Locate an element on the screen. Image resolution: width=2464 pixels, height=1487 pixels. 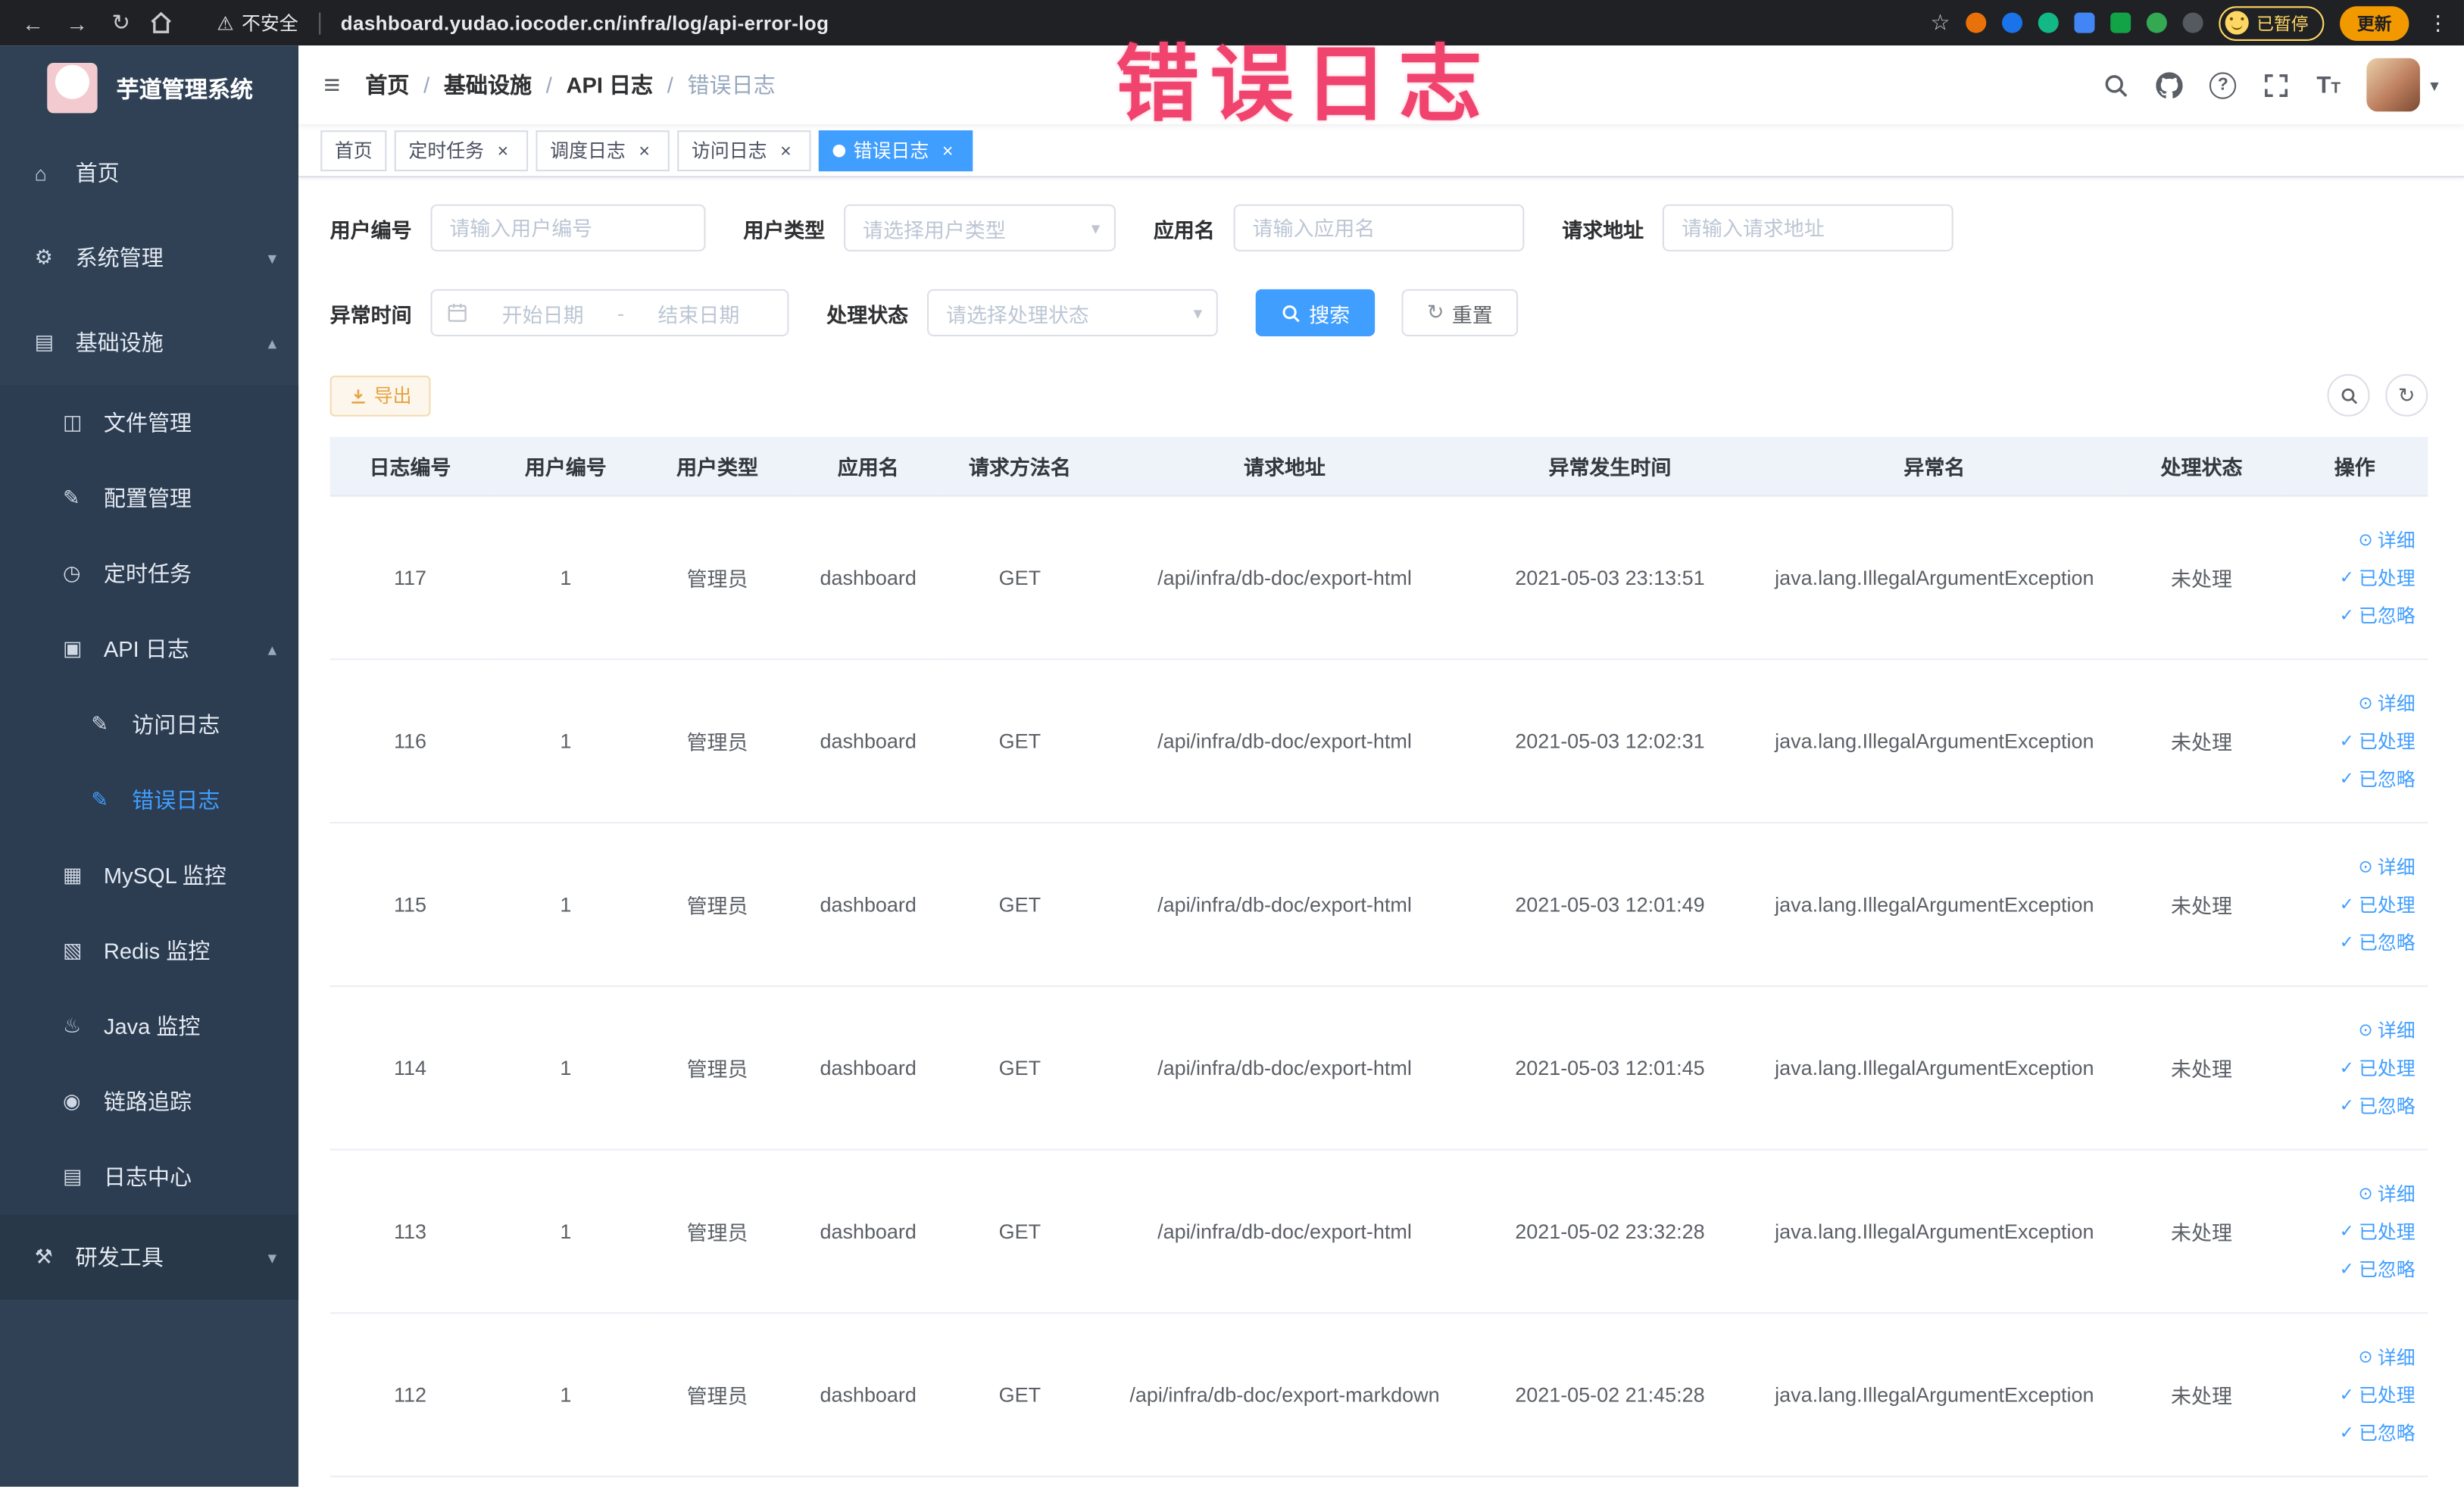
sidebar-item-label: 首页 is located at coordinates (97, 173).